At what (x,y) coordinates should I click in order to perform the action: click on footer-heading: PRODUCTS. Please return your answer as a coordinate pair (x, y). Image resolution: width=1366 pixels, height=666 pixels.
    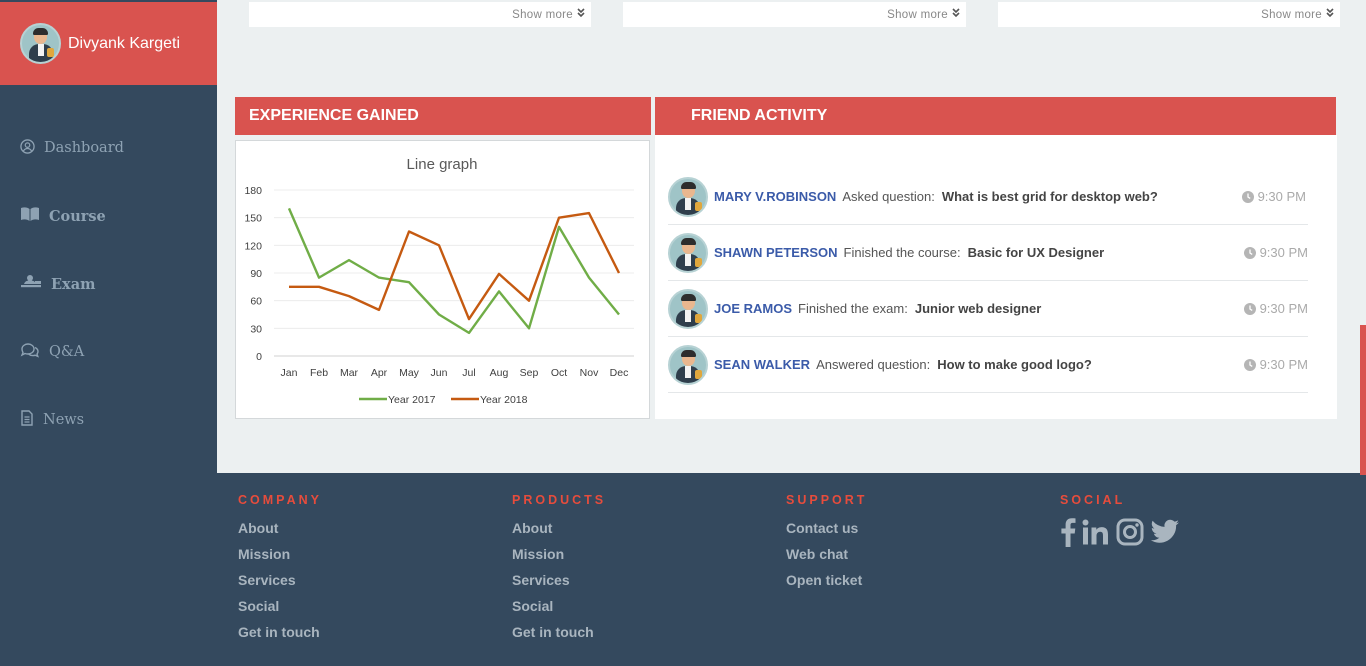
    Looking at the image, I should click on (559, 500).